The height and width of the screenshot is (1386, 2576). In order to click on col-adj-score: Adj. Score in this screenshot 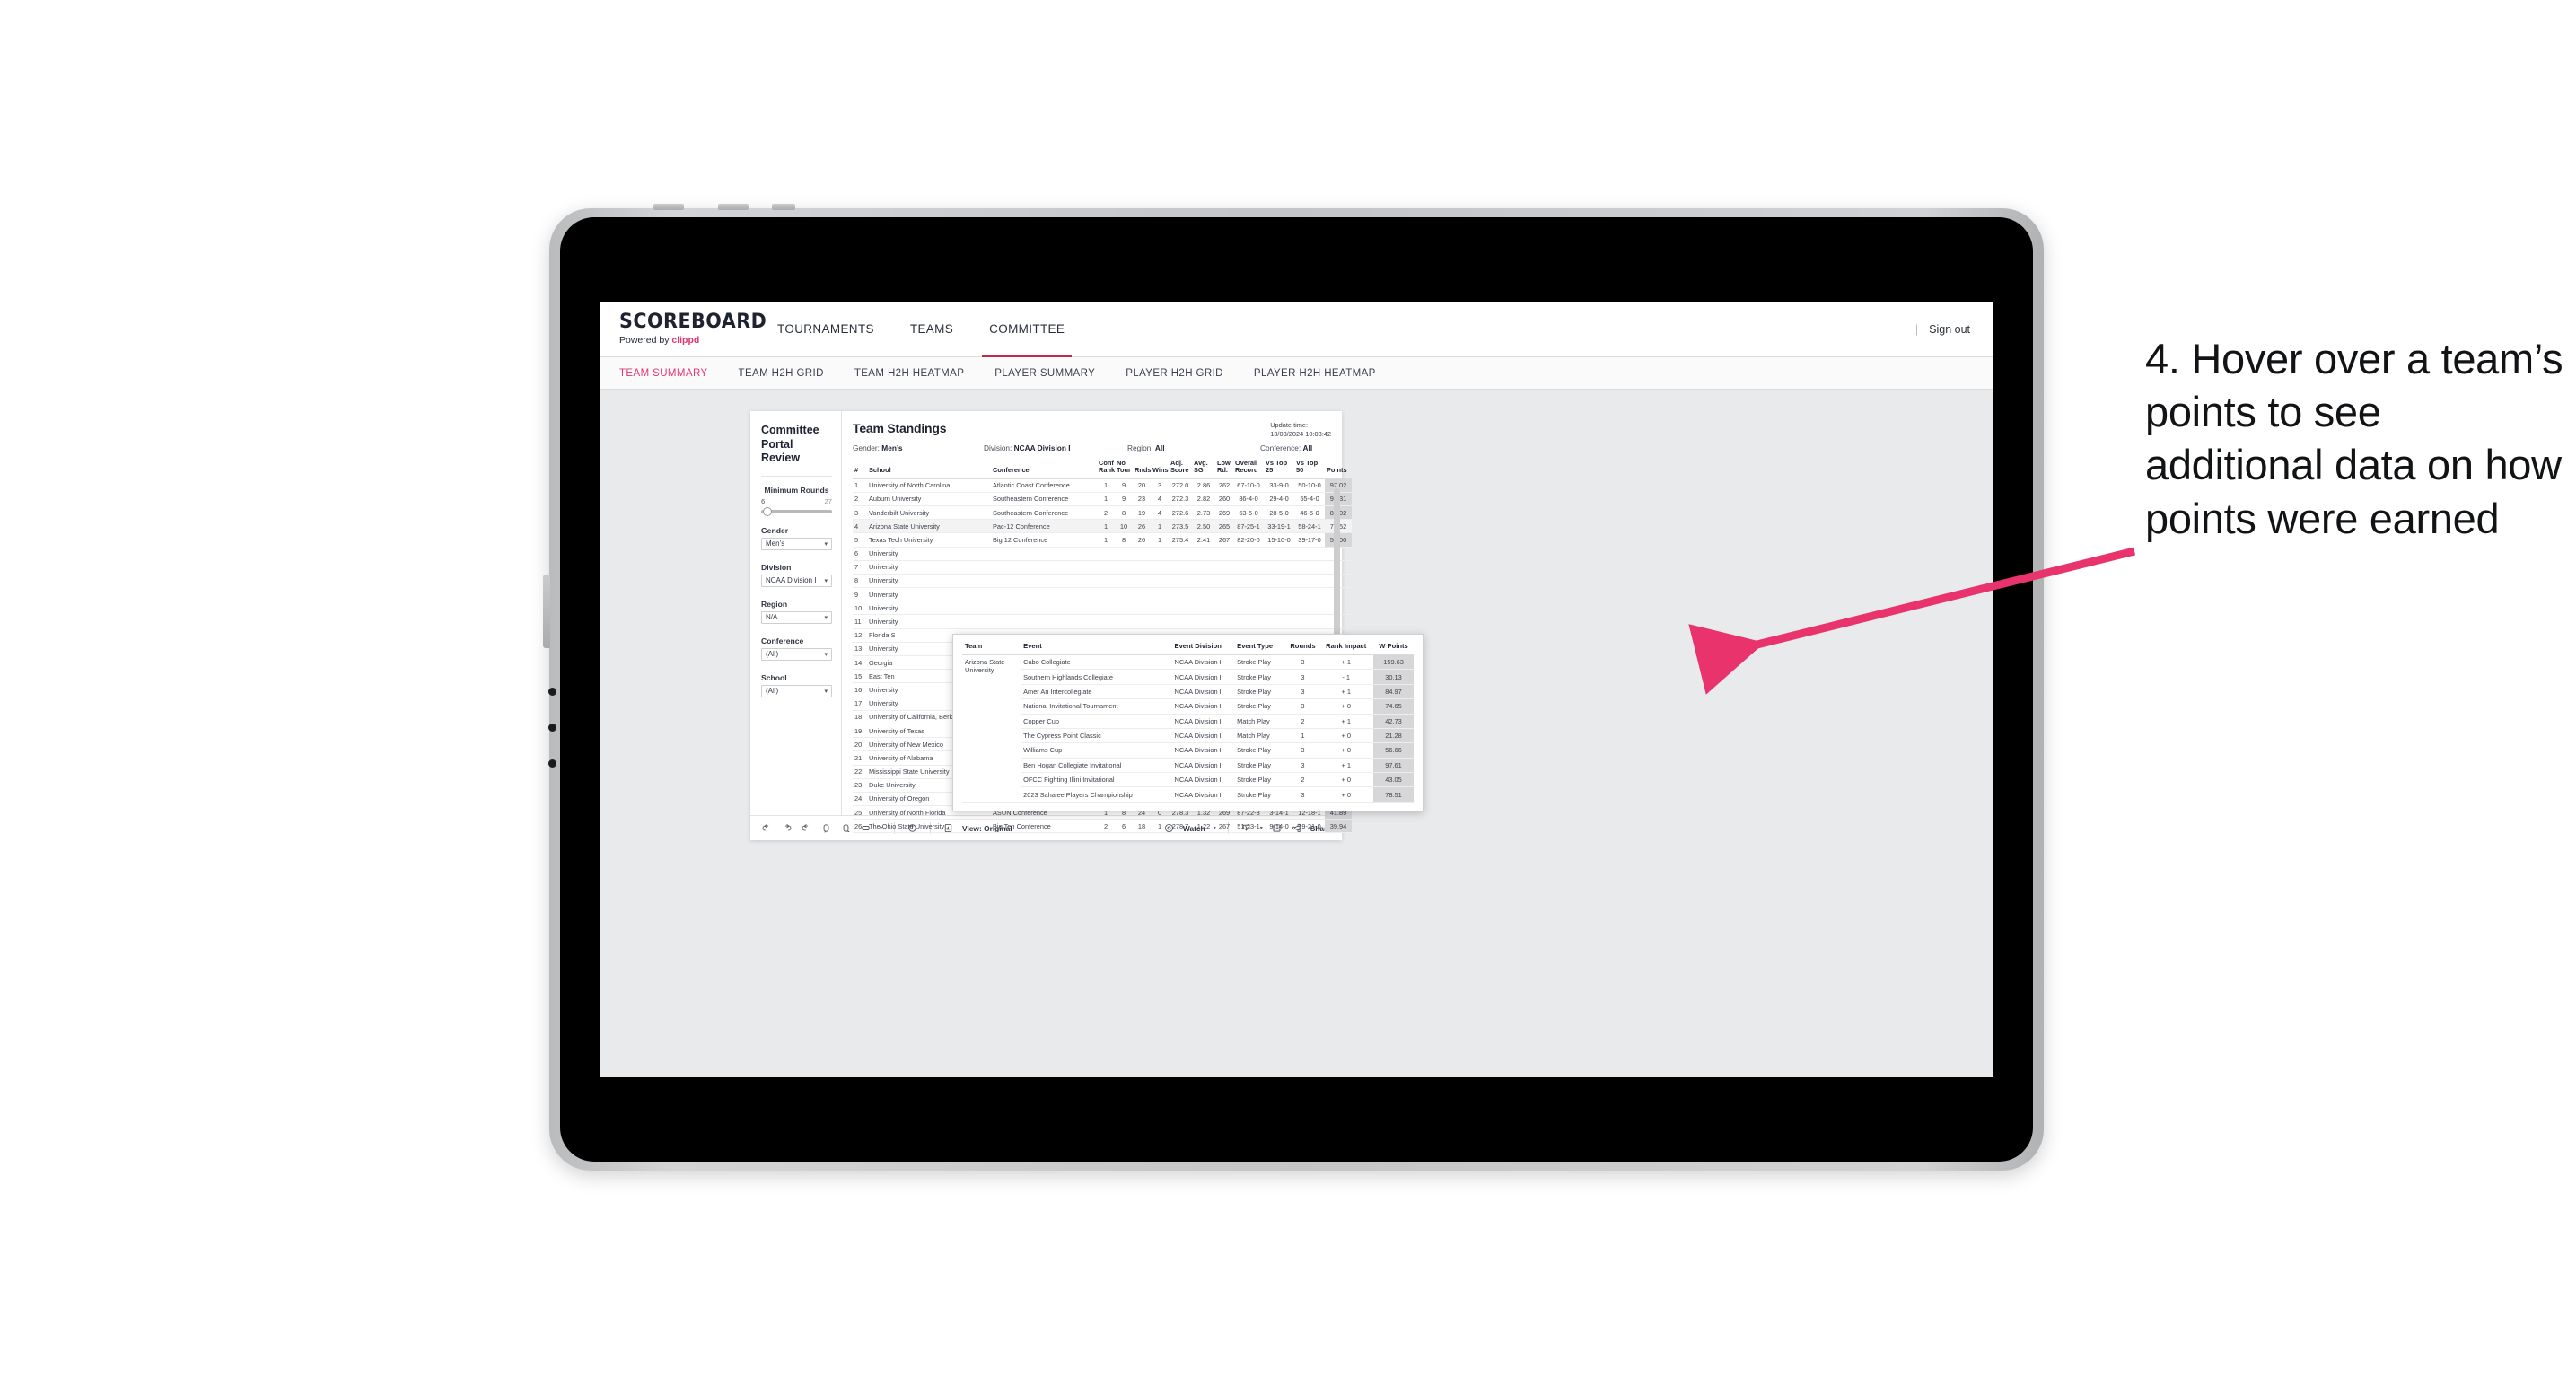, I will do `click(1180, 469)`.